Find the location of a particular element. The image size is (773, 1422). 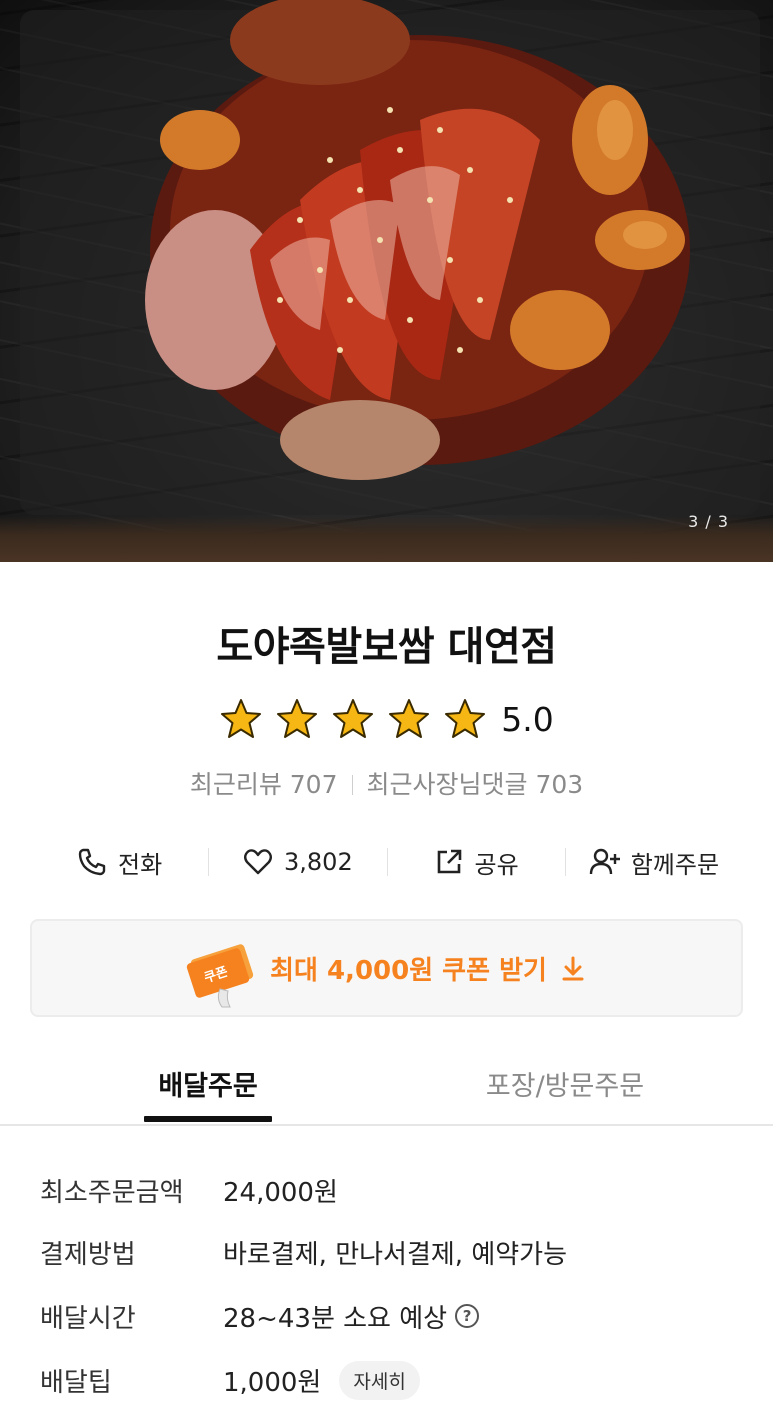

share-button: 공유 is located at coordinates (475, 862).